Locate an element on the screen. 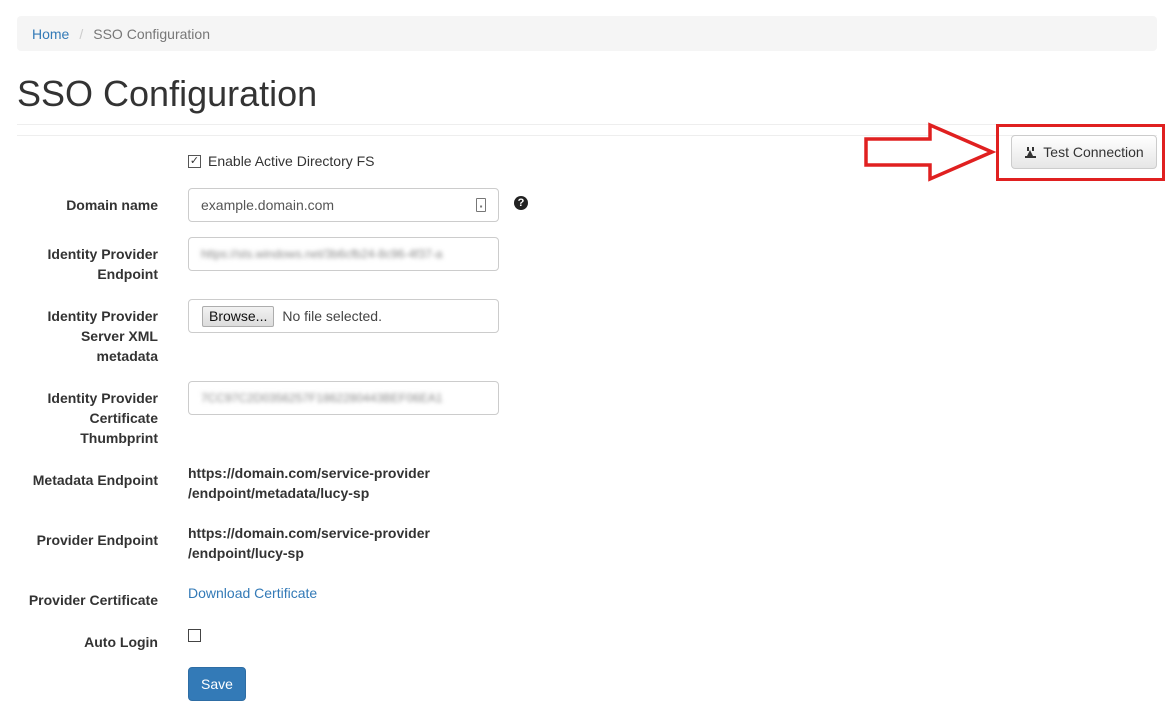  metadata-endpoint-line2: /endpoint/metadata/lucy-sp is located at coordinates (279, 493).